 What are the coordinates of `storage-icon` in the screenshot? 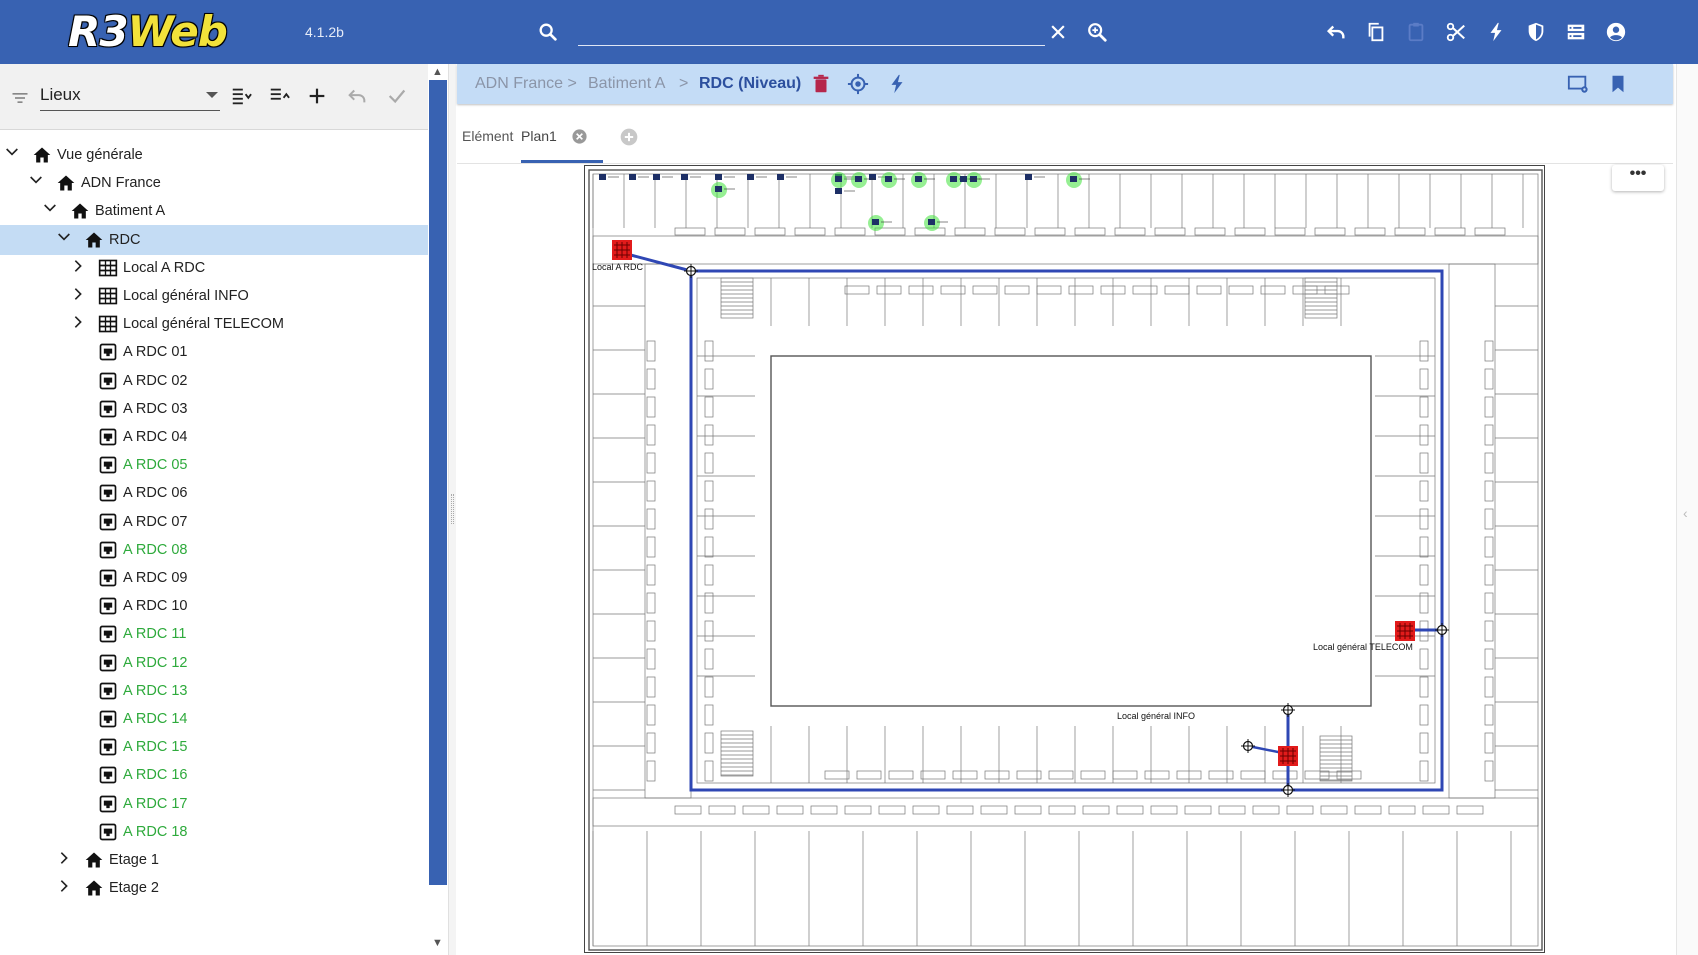 It's located at (1576, 32).